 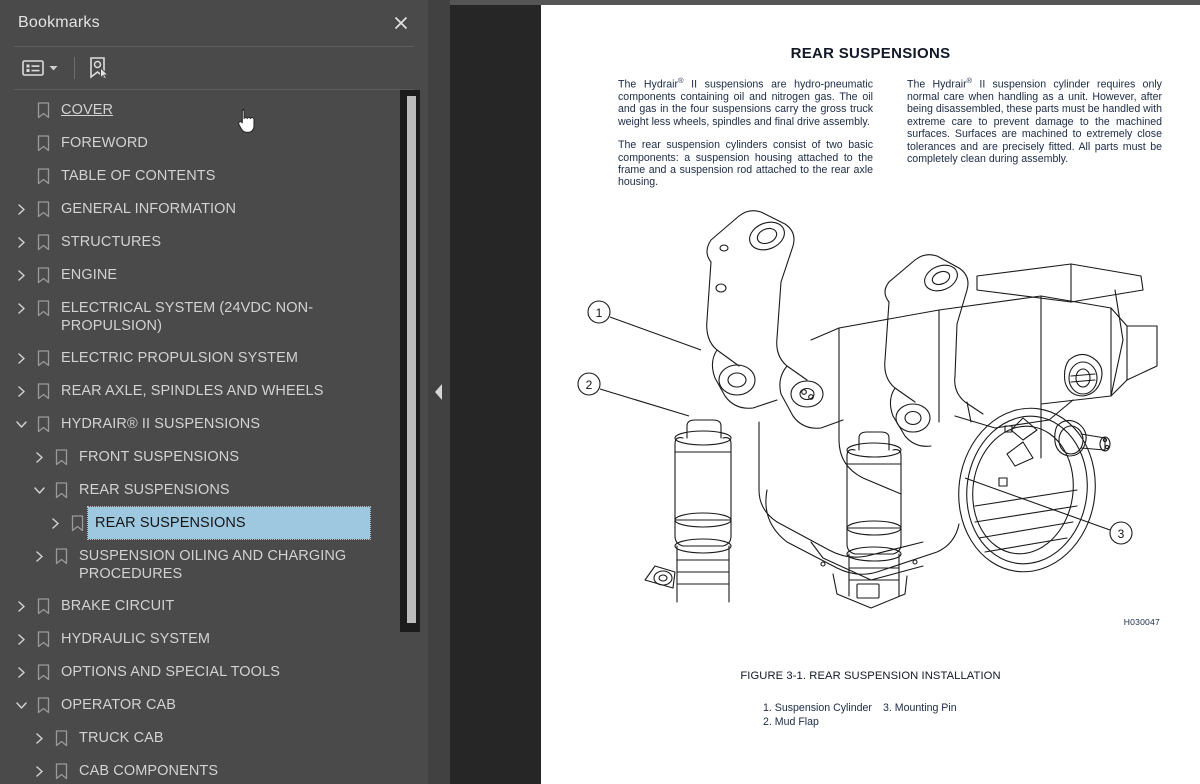 I want to click on bookmark-label: ENGINE, so click(x=89, y=275).